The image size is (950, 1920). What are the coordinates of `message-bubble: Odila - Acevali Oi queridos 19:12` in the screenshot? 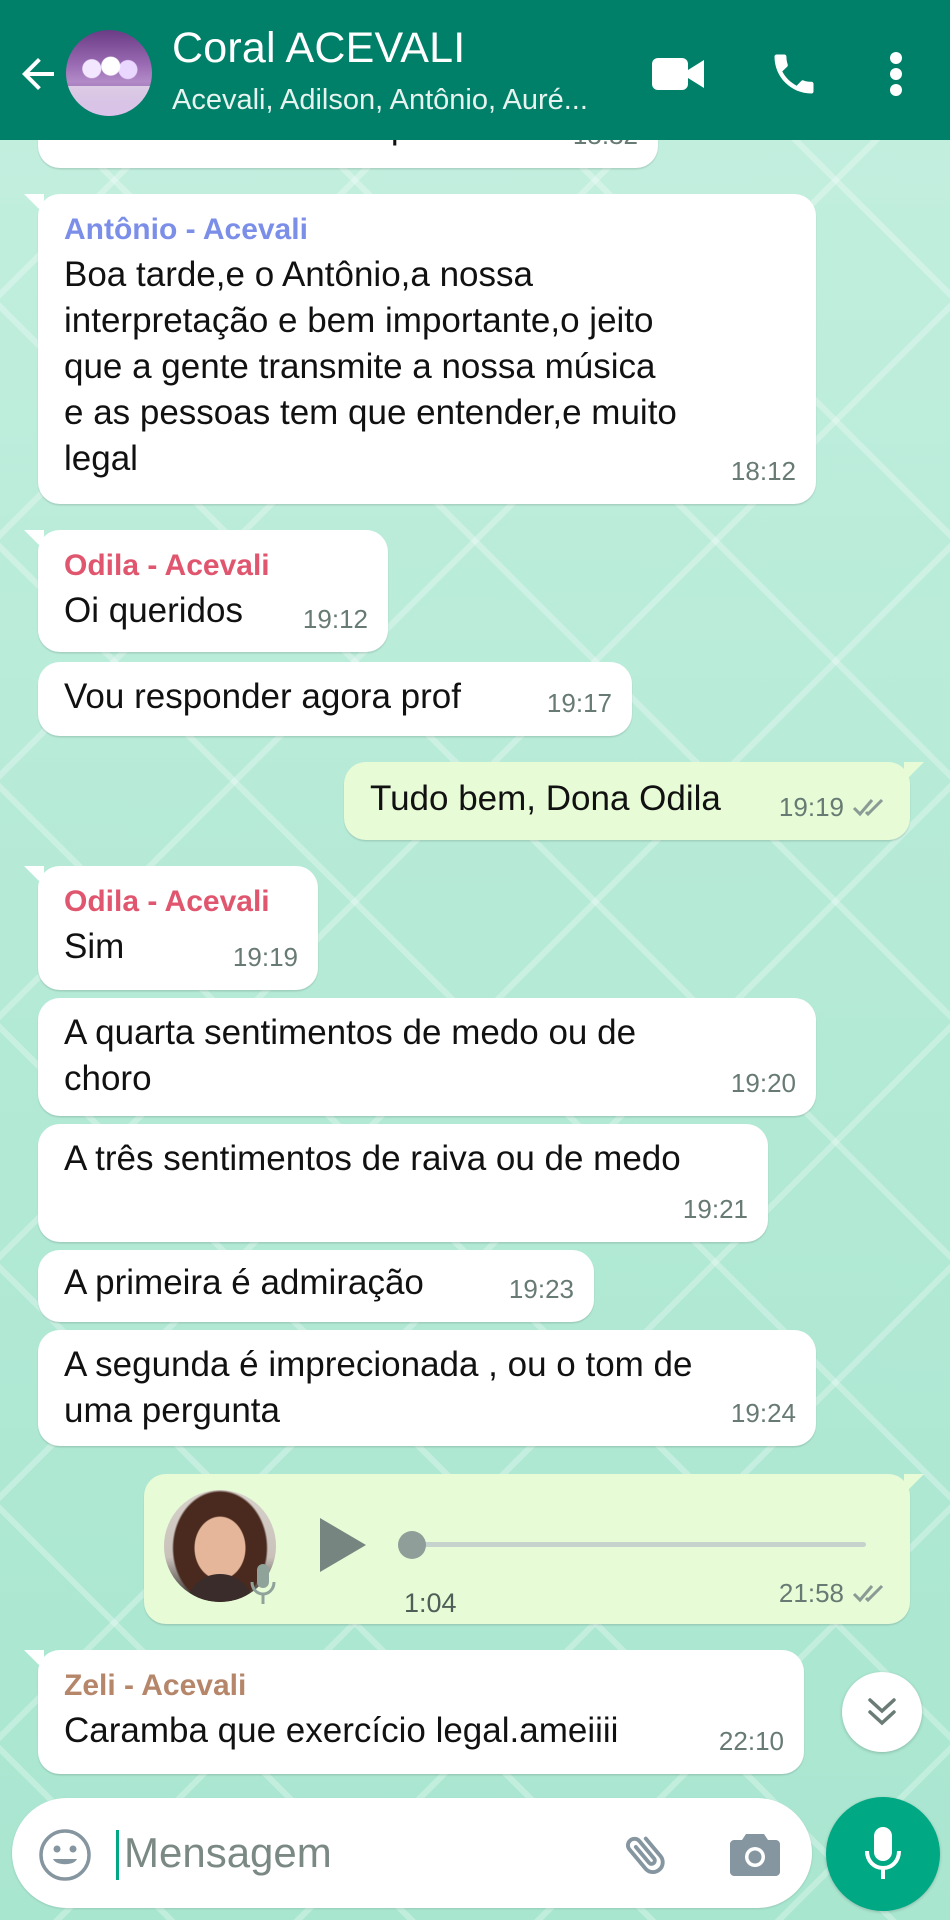 It's located at (206, 591).